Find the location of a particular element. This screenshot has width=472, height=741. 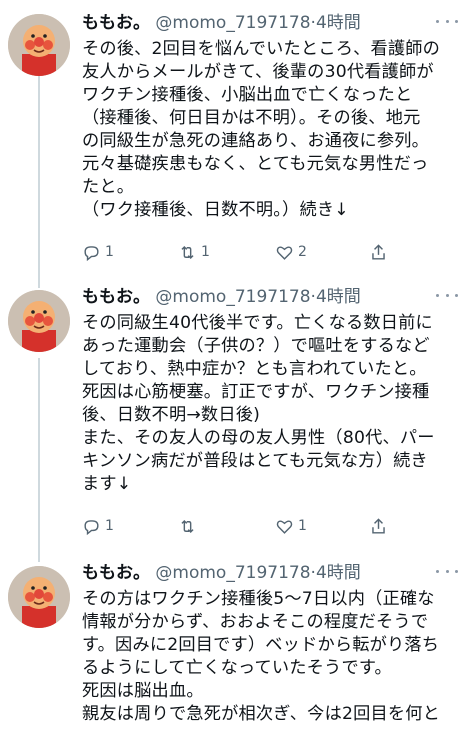

retweet-count: 1 is located at coordinates (205, 252).